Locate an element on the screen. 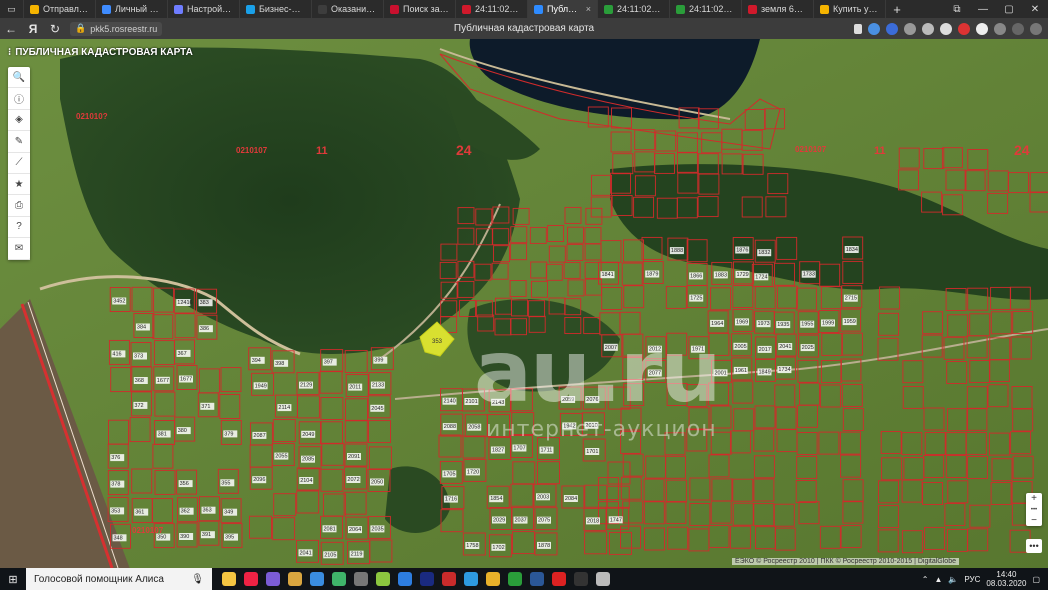  tab-label: Поиск закупок is located at coordinates (426, 9).